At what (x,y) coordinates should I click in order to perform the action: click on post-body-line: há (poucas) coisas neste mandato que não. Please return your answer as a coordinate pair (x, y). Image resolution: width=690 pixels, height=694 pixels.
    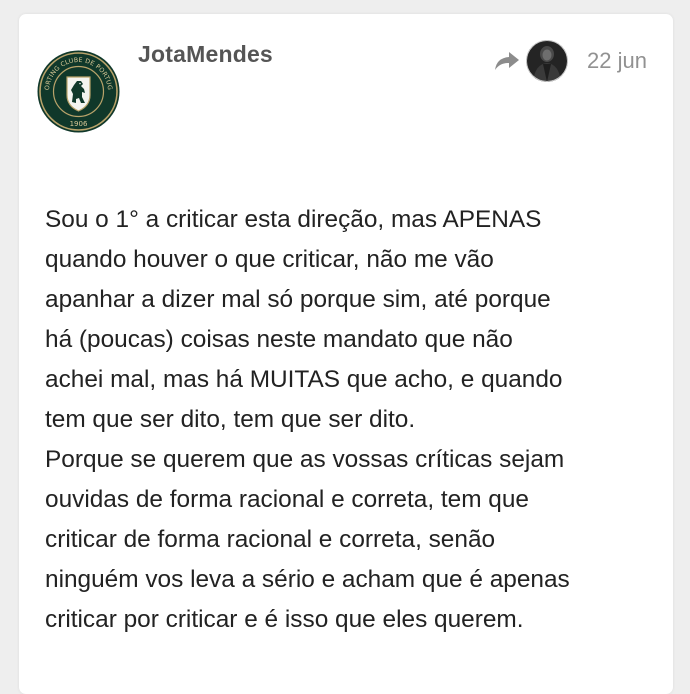
    Looking at the image, I should click on (279, 339).